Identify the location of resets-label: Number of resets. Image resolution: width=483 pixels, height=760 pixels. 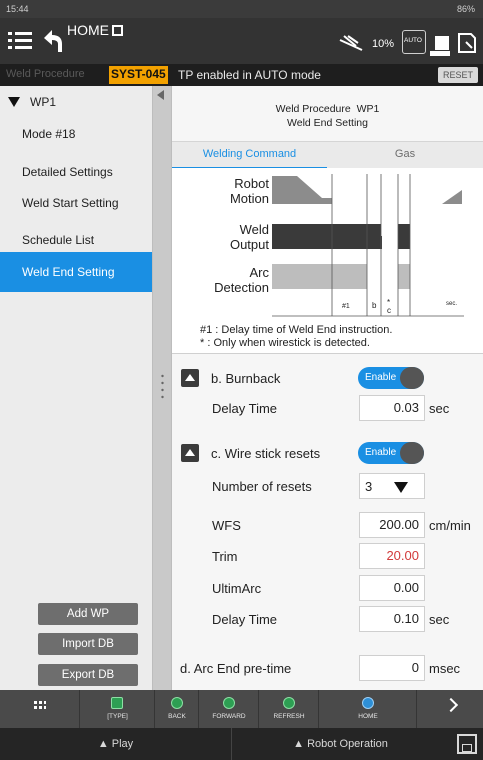
(262, 486).